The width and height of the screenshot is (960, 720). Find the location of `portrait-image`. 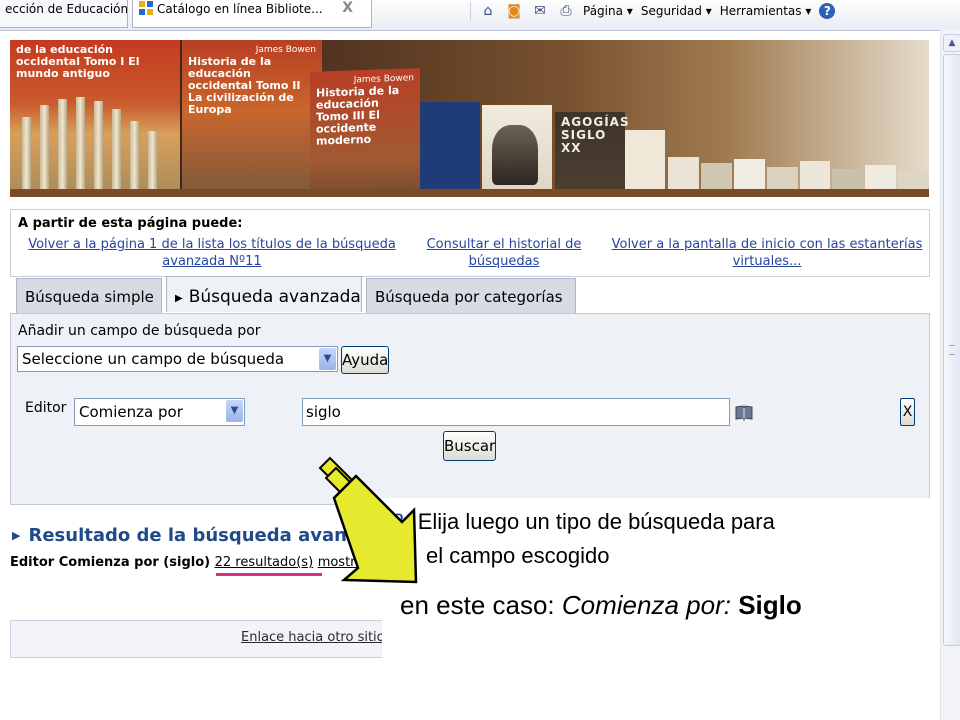

portrait-image is located at coordinates (515, 155).